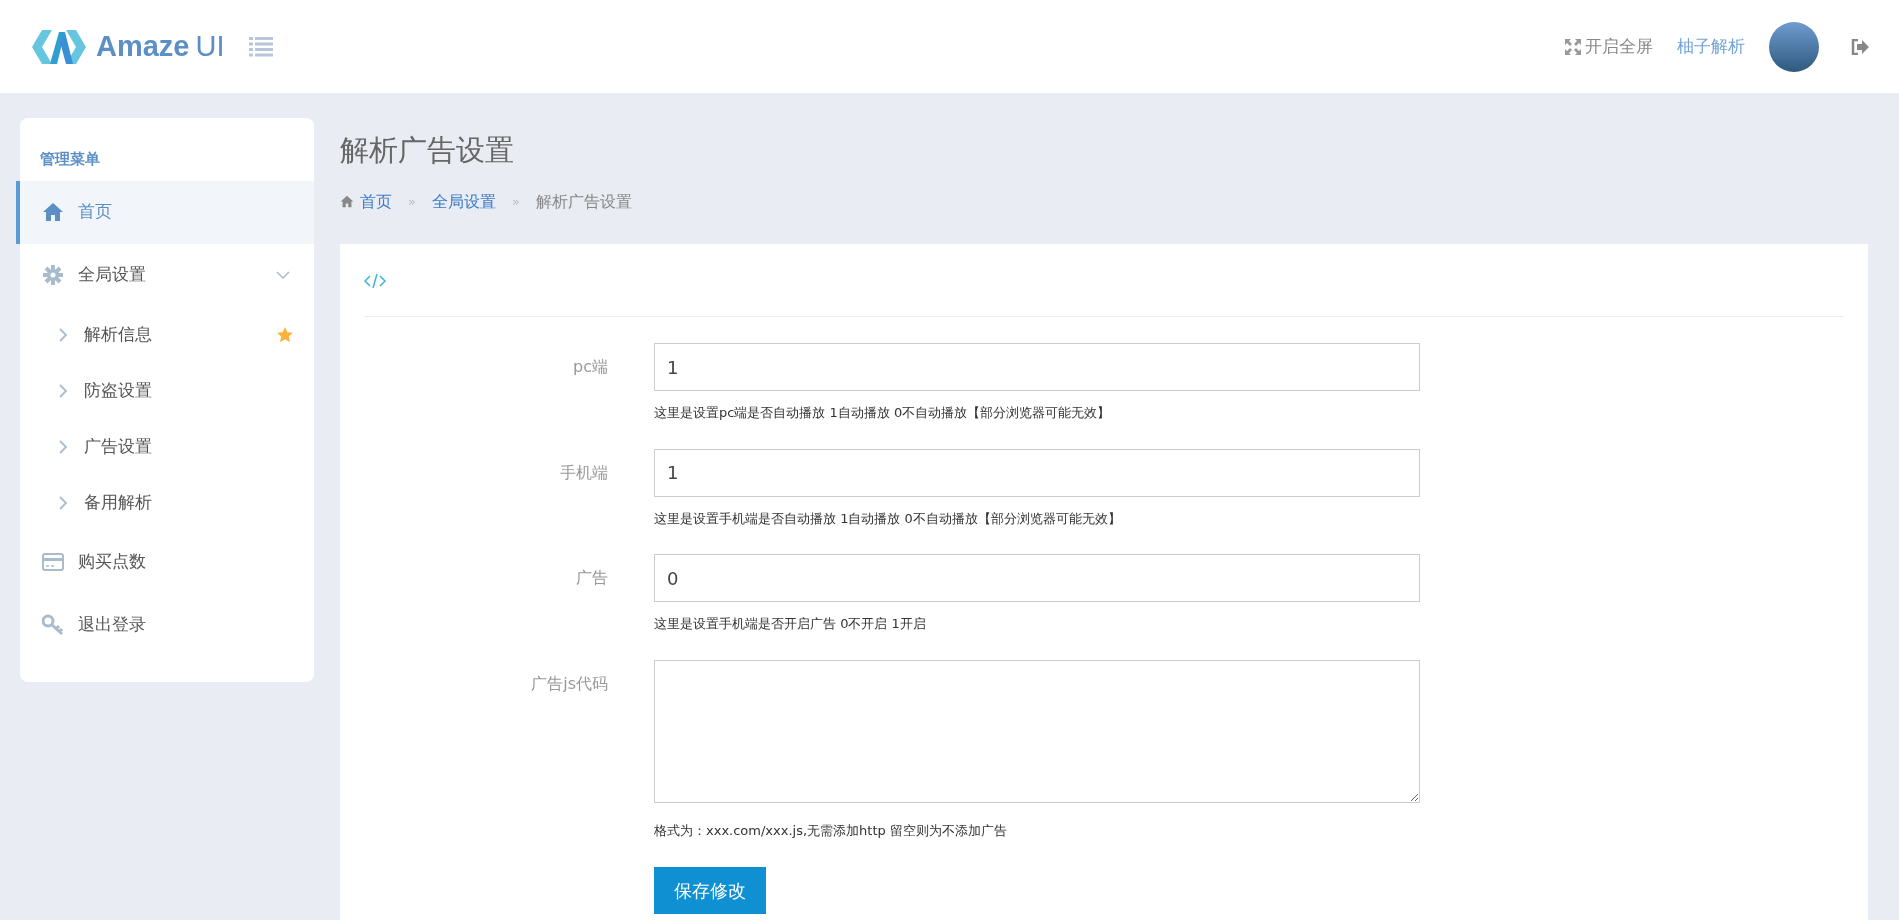  Describe the element at coordinates (583, 201) in the screenshot. I see `breadcrumb-current: 解析广告设置` at that location.